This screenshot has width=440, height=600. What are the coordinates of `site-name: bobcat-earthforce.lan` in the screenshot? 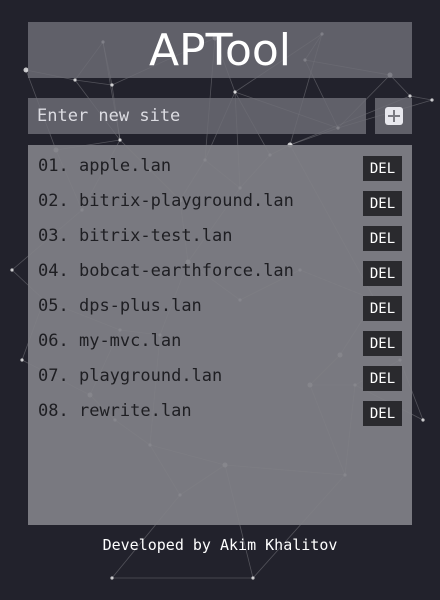 It's located at (186, 271).